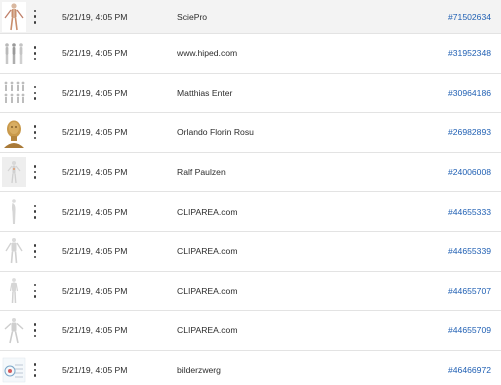 The height and width of the screenshot is (385, 501). Describe the element at coordinates (250, 212) in the screenshot. I see `list-item: 5/21/19, 4:05 PM CLIPAREA.com #44655333` at that location.